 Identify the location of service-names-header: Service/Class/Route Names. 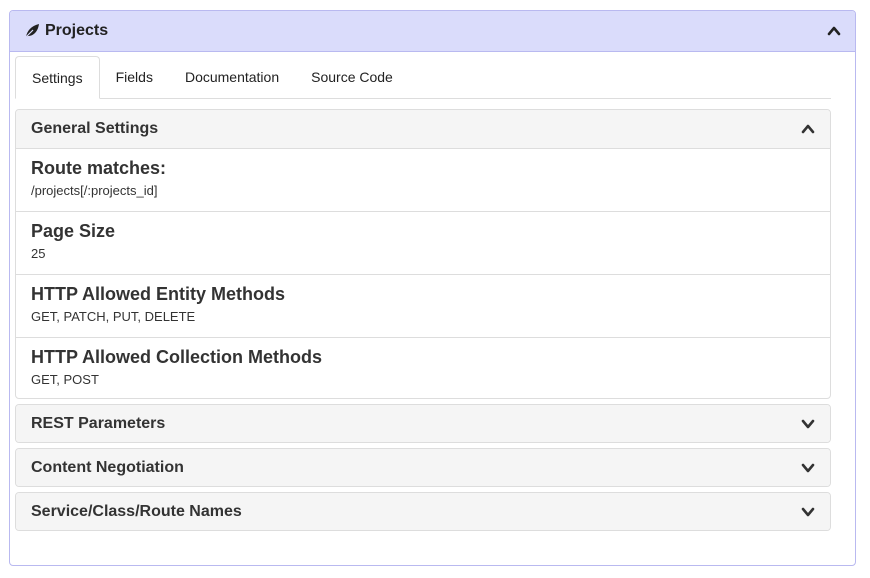
(423, 511).